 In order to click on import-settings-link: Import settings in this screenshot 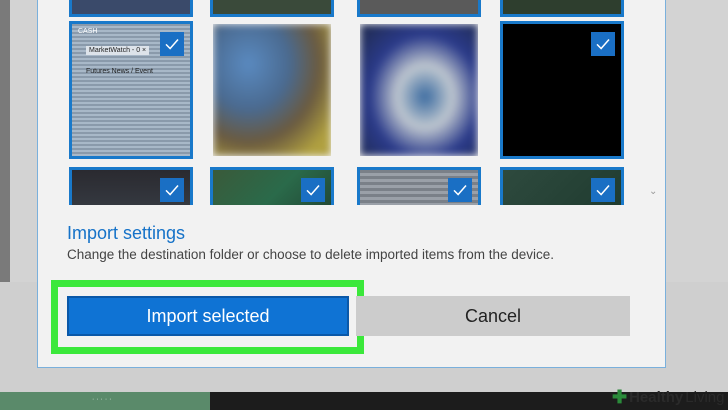, I will do `click(126, 233)`.